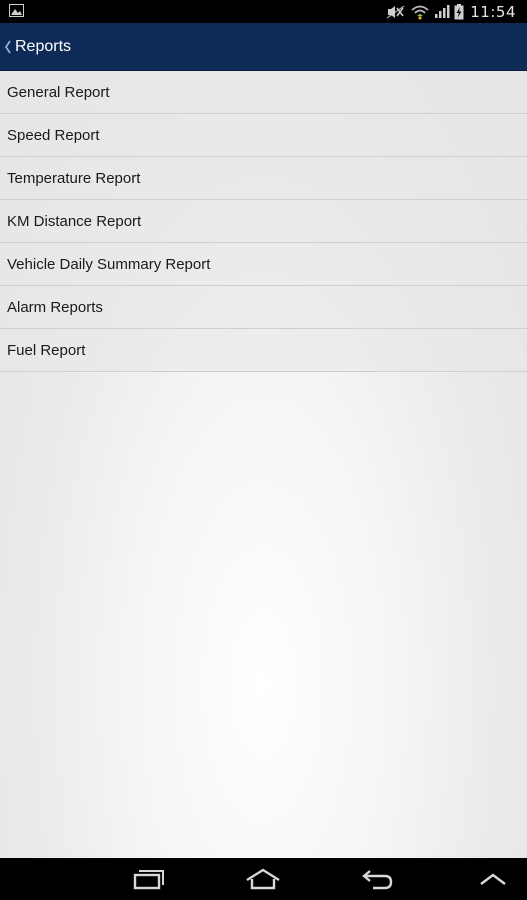 This screenshot has height=900, width=527. What do you see at coordinates (442, 11) in the screenshot?
I see `signal-icon` at bounding box center [442, 11].